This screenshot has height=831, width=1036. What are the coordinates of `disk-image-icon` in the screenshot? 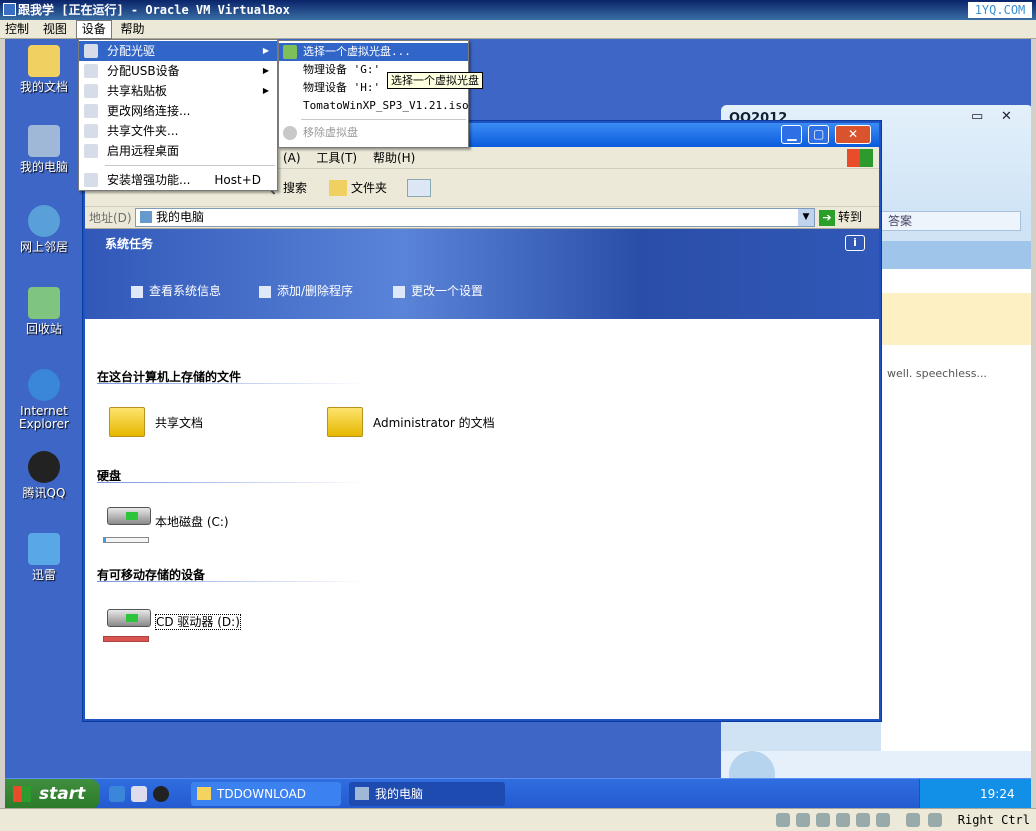 It's located at (290, 52).